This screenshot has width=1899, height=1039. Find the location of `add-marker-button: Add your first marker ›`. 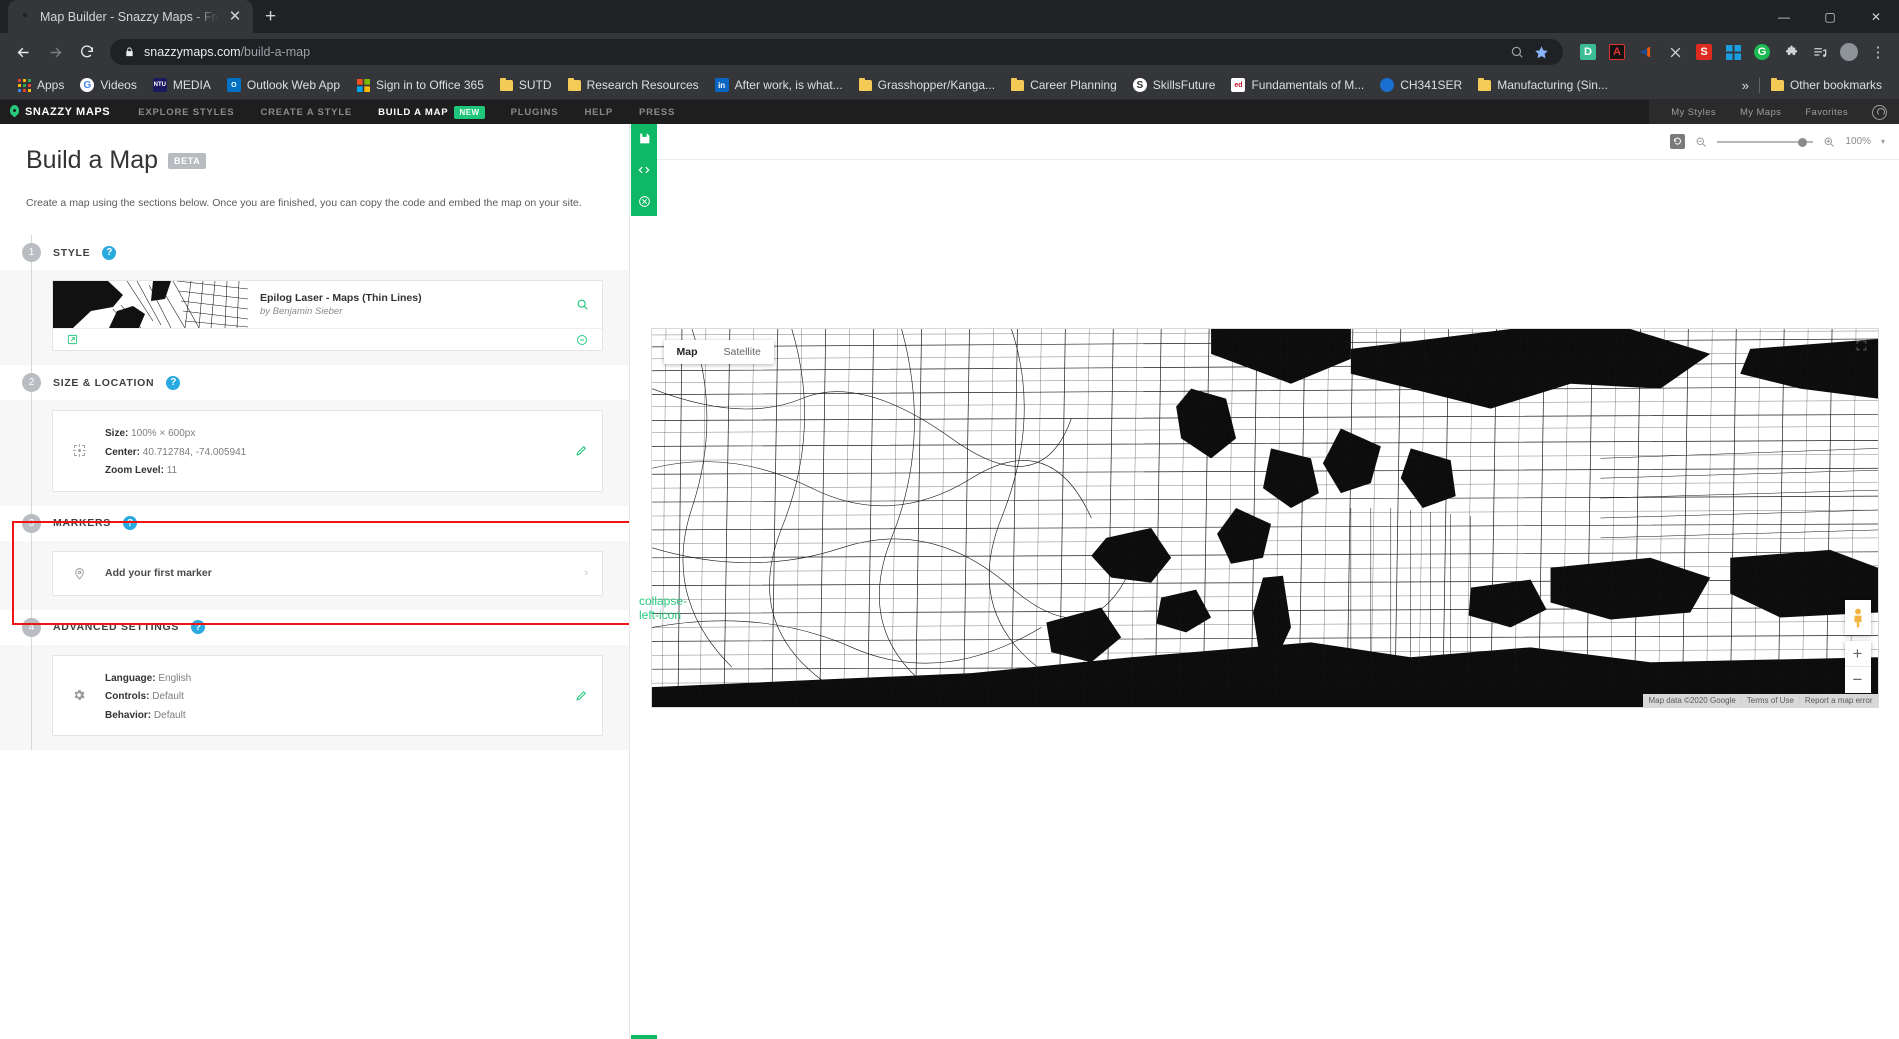

add-marker-button: Add your first marker › is located at coordinates (327, 573).